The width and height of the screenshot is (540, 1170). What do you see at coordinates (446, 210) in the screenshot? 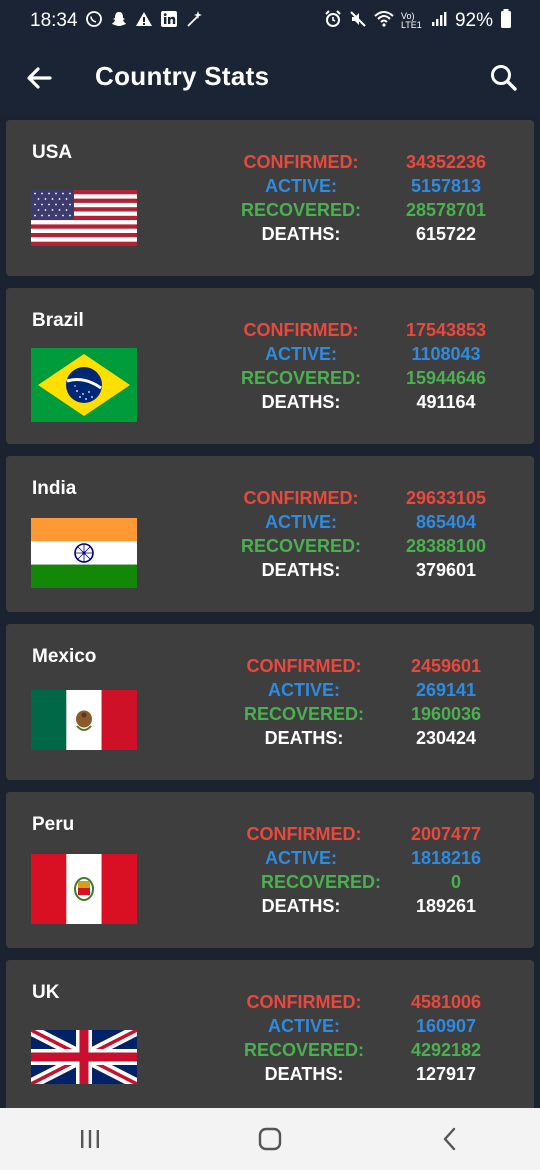
I see `recovered-value: 28578701` at bounding box center [446, 210].